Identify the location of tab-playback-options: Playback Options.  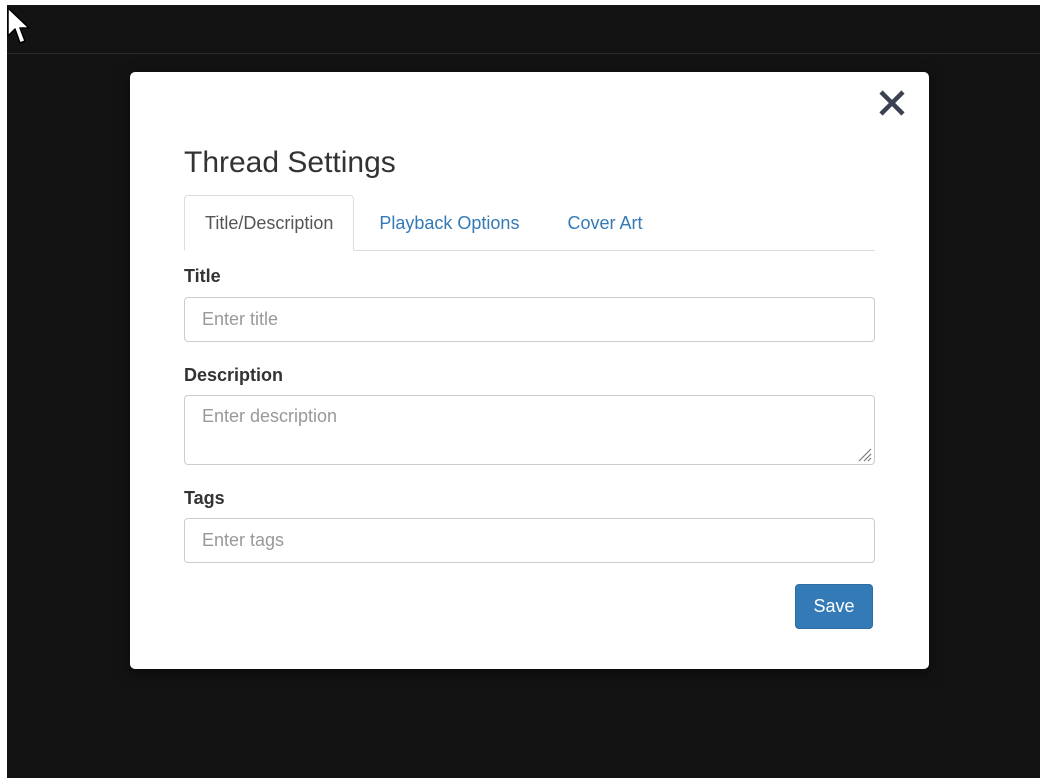
(448, 223).